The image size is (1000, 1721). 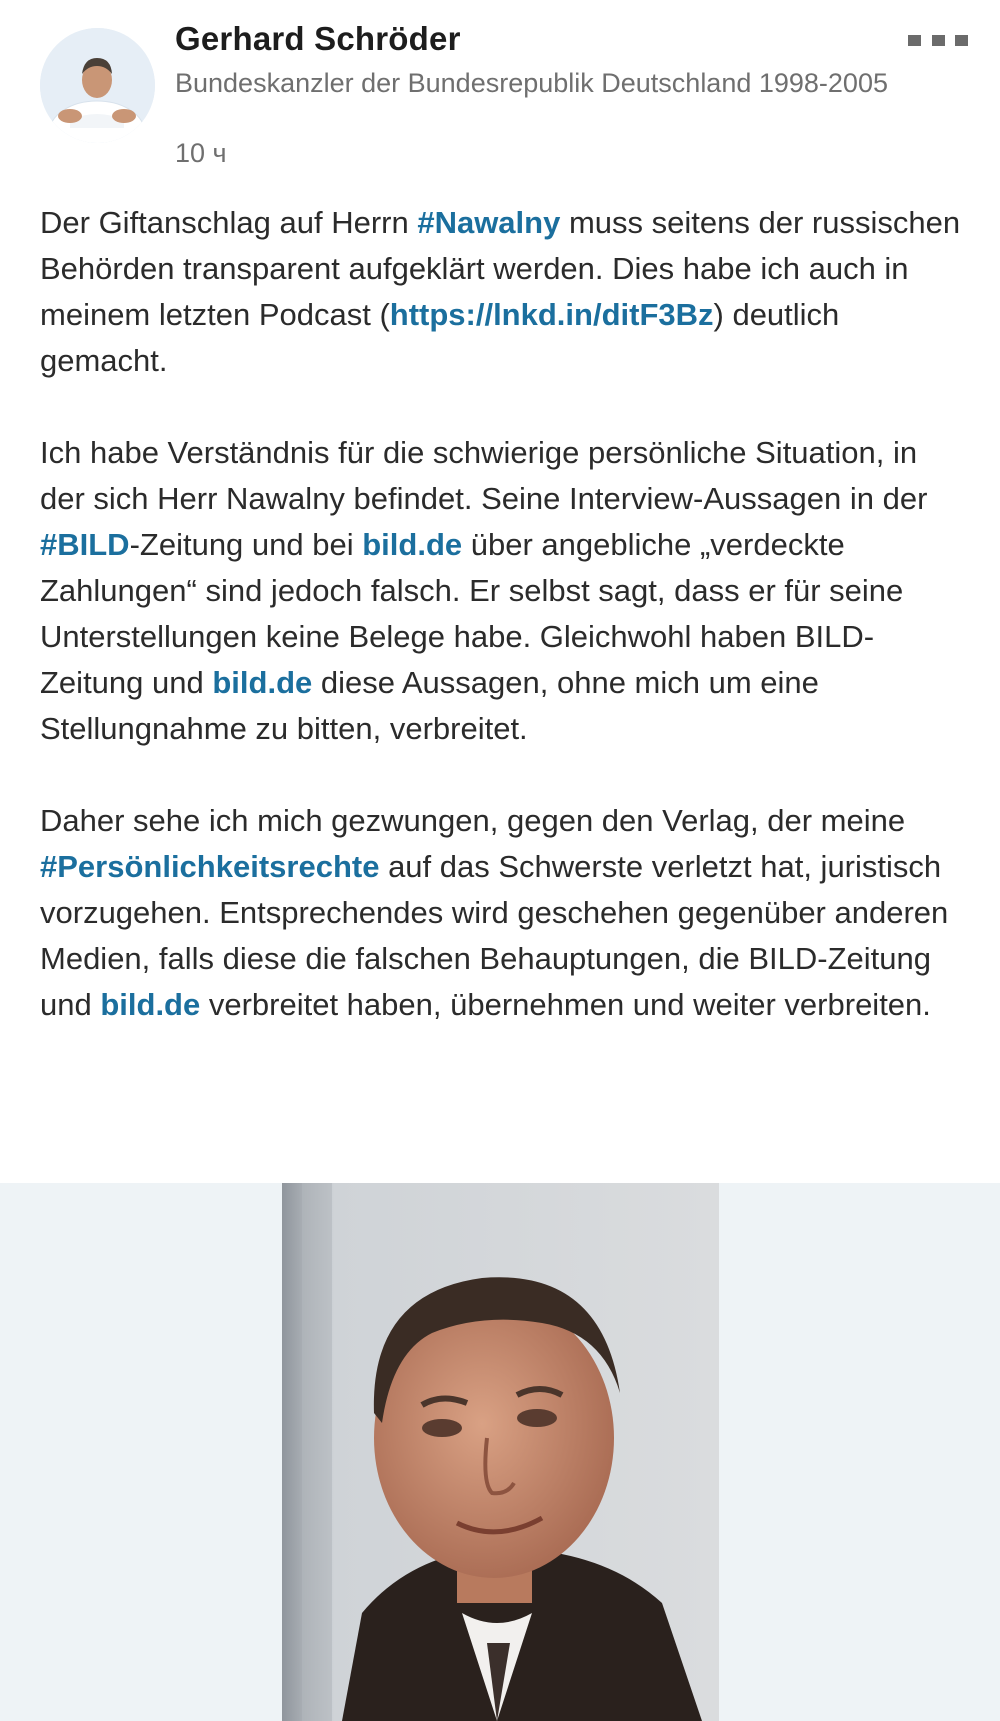 I want to click on more-options-icon, so click(x=938, y=40).